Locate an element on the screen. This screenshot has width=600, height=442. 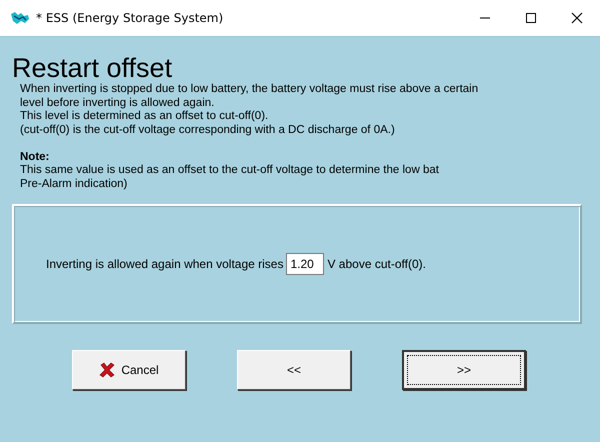
note-line: Pre-Alarm indication) is located at coordinates (74, 184).